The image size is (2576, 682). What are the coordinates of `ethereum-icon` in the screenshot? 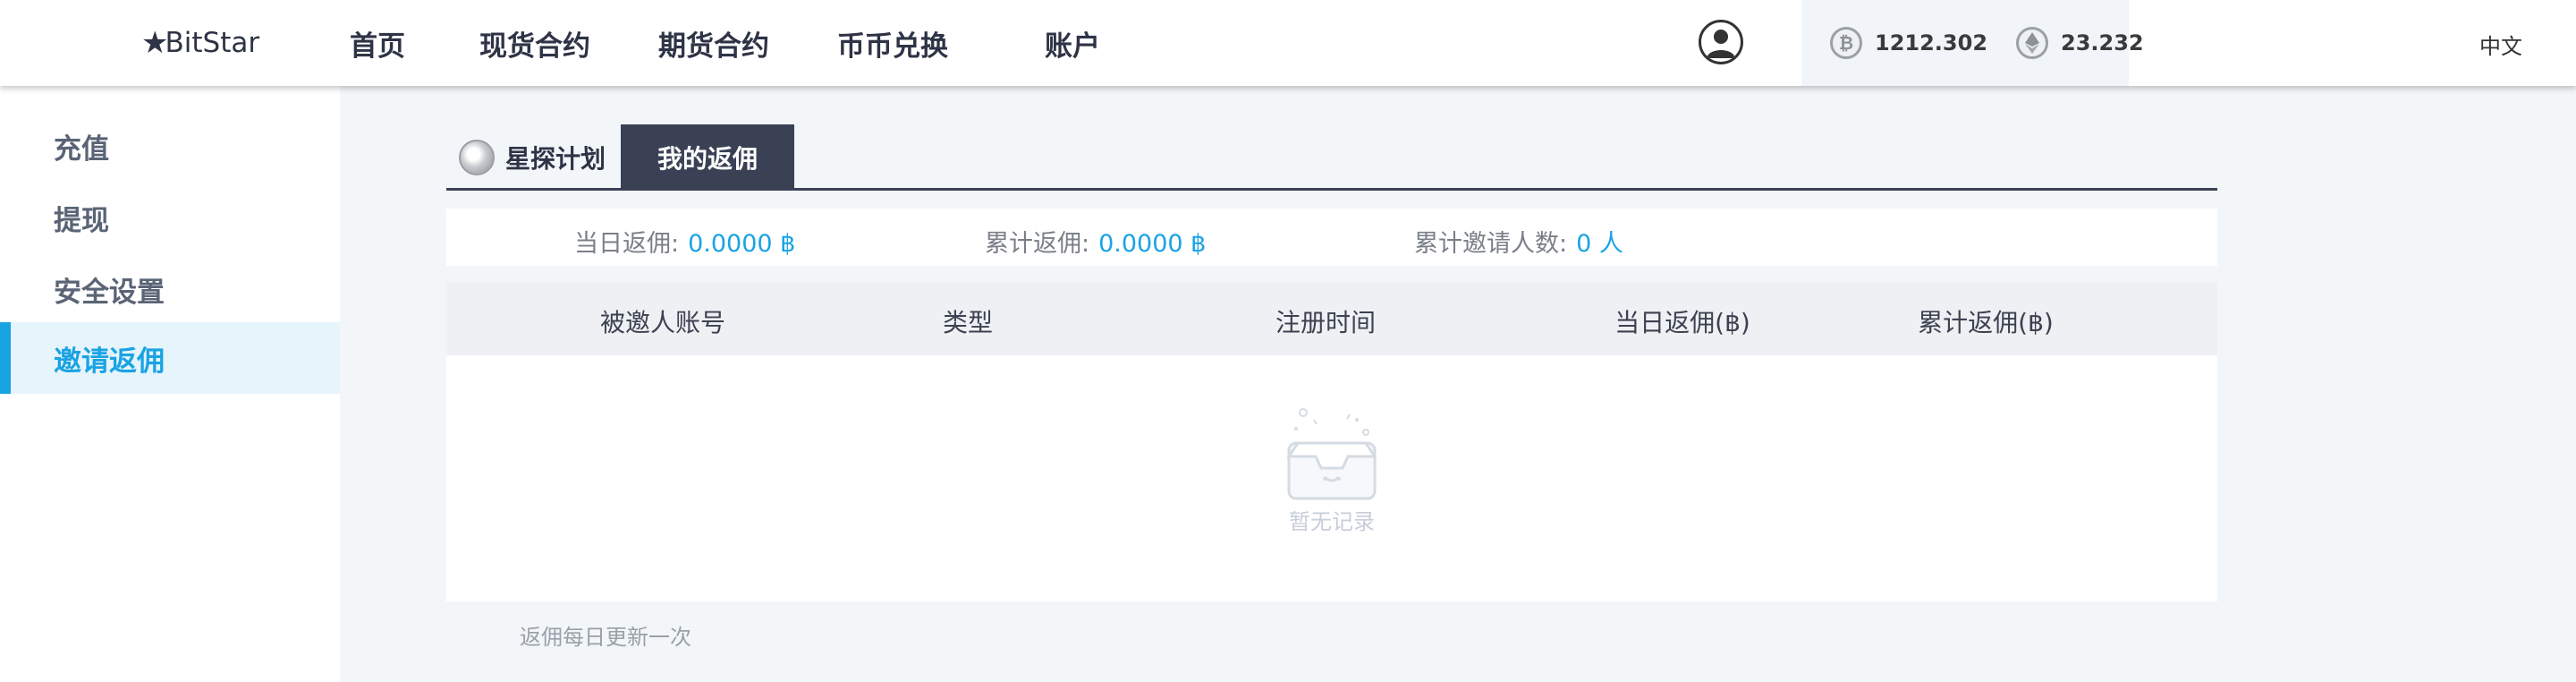 It's located at (2032, 43).